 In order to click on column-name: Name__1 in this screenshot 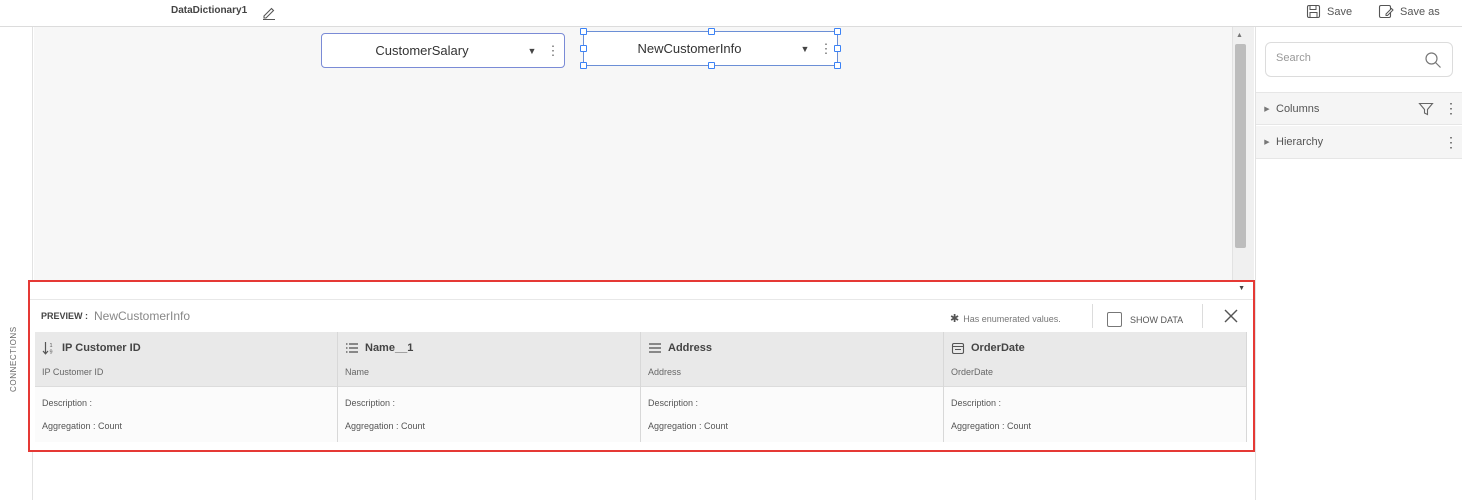, I will do `click(389, 348)`.